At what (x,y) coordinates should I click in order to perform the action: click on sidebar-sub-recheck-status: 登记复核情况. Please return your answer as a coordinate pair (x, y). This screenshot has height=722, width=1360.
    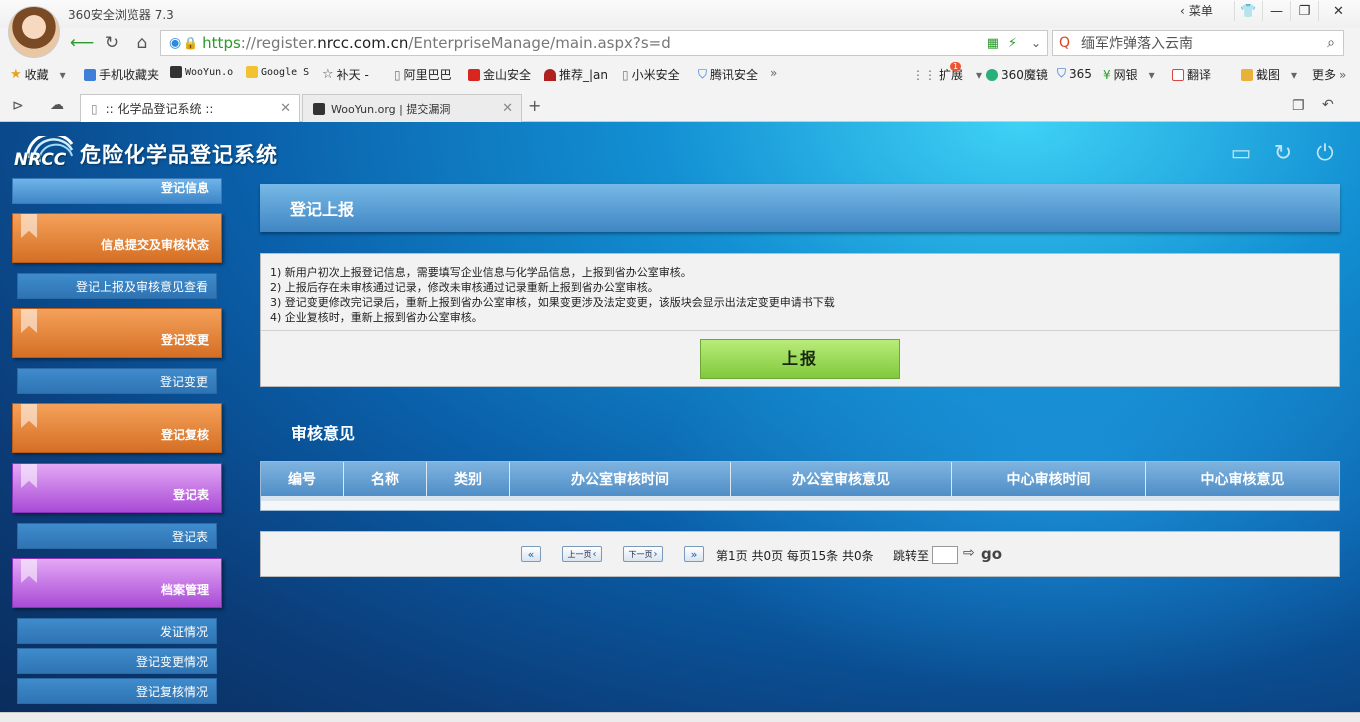
    Looking at the image, I should click on (117, 691).